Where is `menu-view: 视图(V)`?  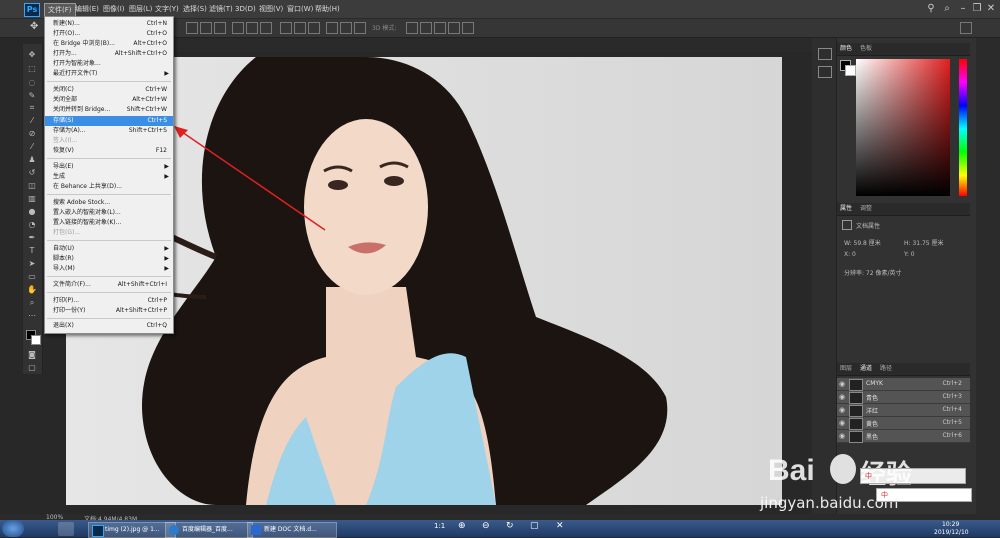 menu-view: 视图(V) is located at coordinates (271, 9).